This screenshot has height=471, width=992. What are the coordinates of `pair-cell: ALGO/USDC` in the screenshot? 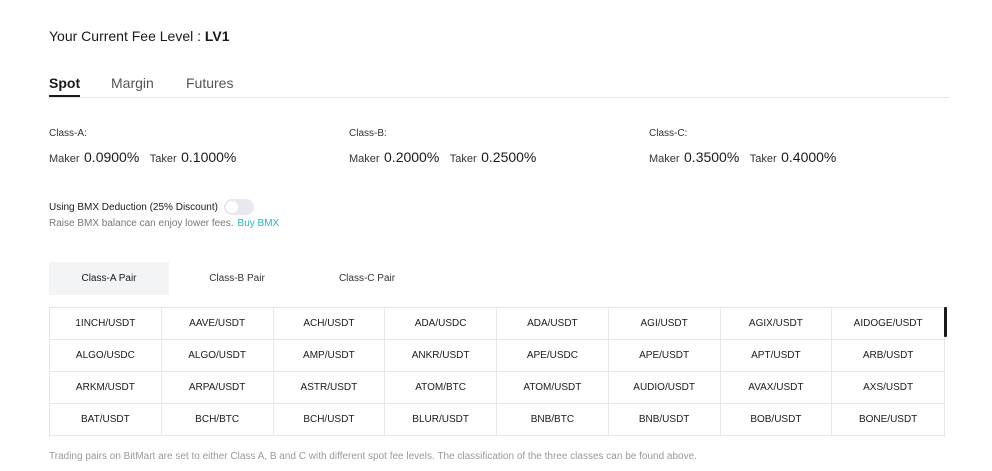 It's located at (106, 356).